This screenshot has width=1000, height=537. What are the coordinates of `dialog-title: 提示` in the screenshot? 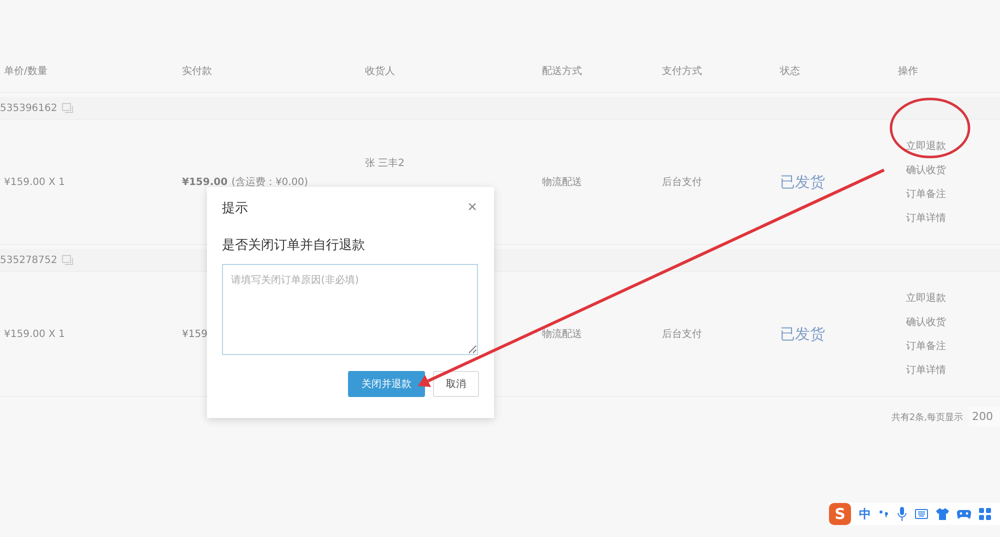 It's located at (235, 208).